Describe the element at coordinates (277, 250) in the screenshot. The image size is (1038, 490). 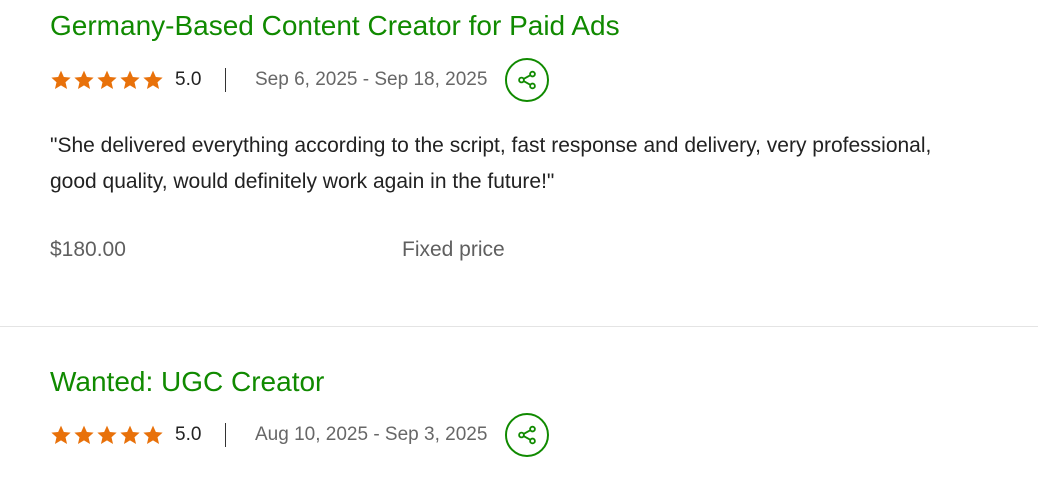
I see `job-earnings: $180.00 Fixed price` at that location.